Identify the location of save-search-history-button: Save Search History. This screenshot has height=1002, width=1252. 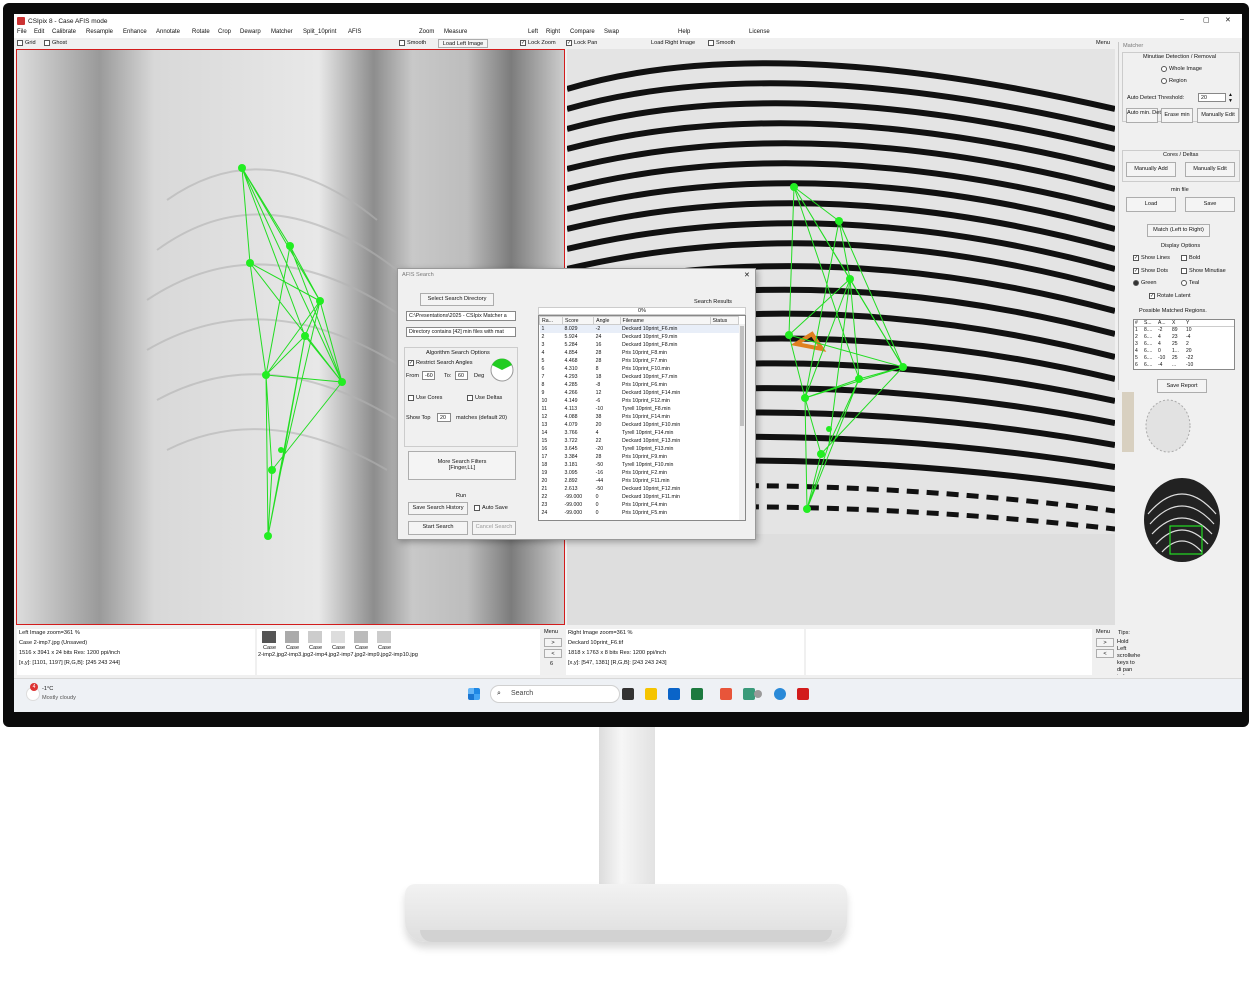
(438, 508).